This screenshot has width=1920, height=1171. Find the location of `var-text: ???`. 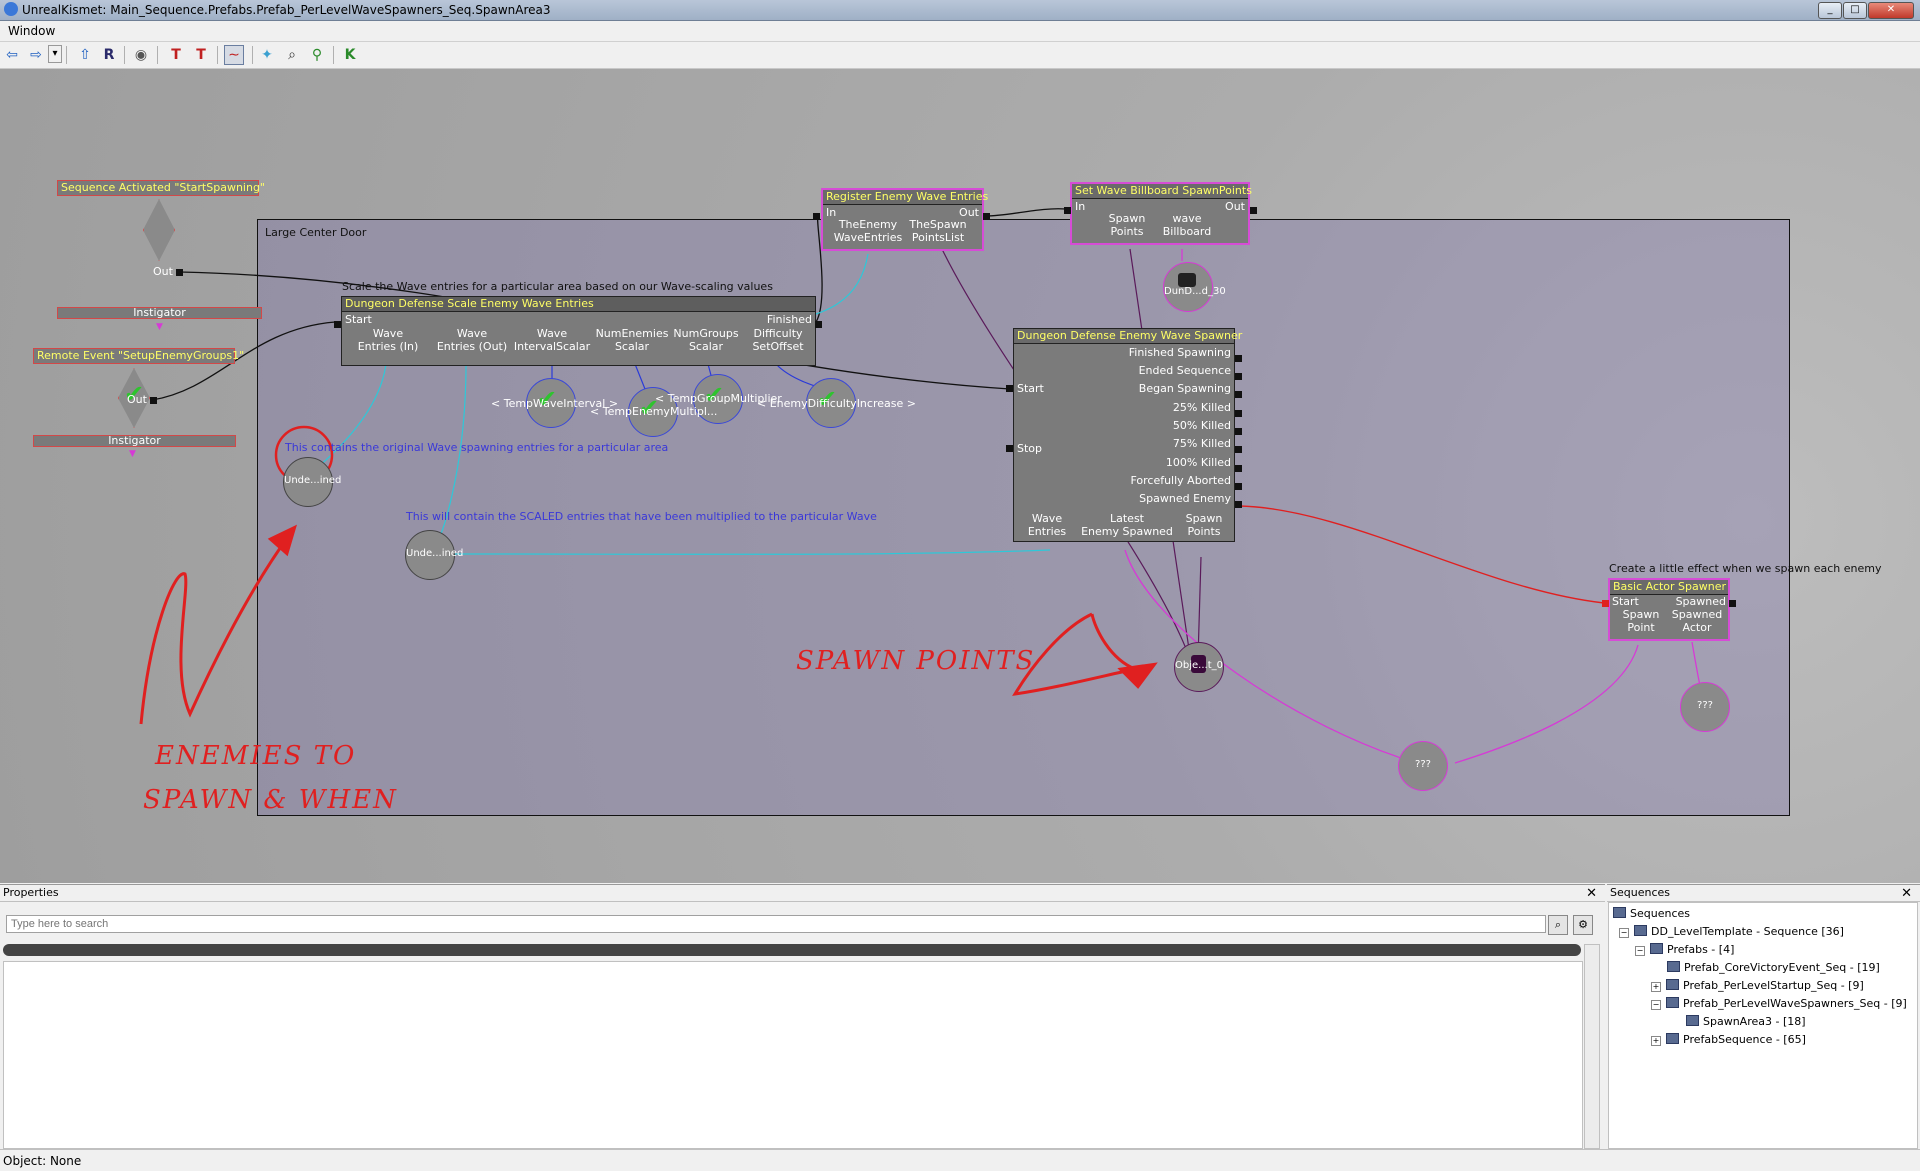

var-text: ??? is located at coordinates (1423, 764).